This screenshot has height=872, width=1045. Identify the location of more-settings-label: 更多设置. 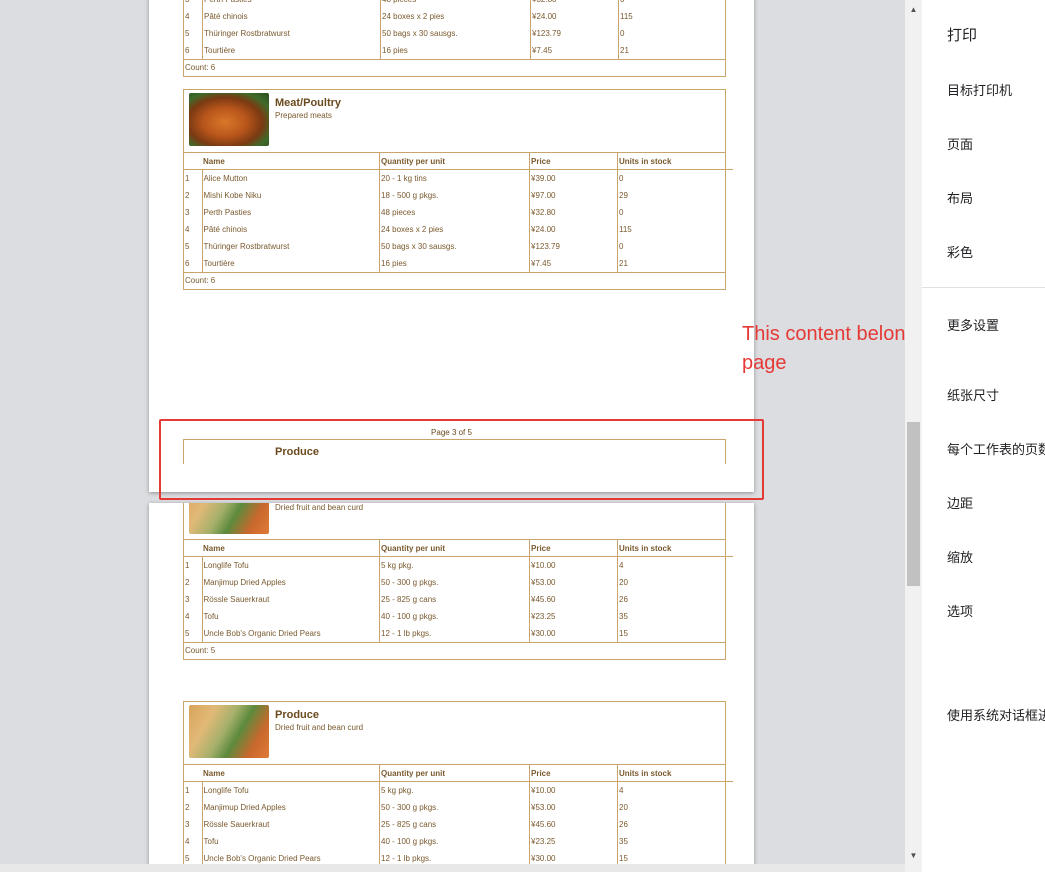
(973, 324).